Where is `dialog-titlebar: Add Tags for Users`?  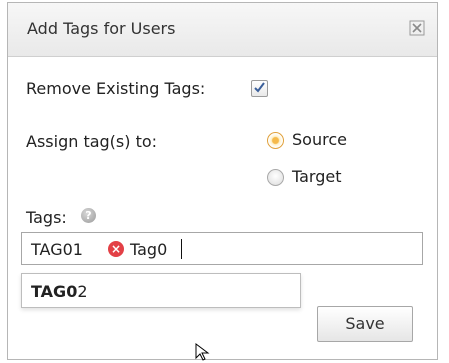
dialog-titlebar: Add Tags for Users is located at coordinates (222, 30).